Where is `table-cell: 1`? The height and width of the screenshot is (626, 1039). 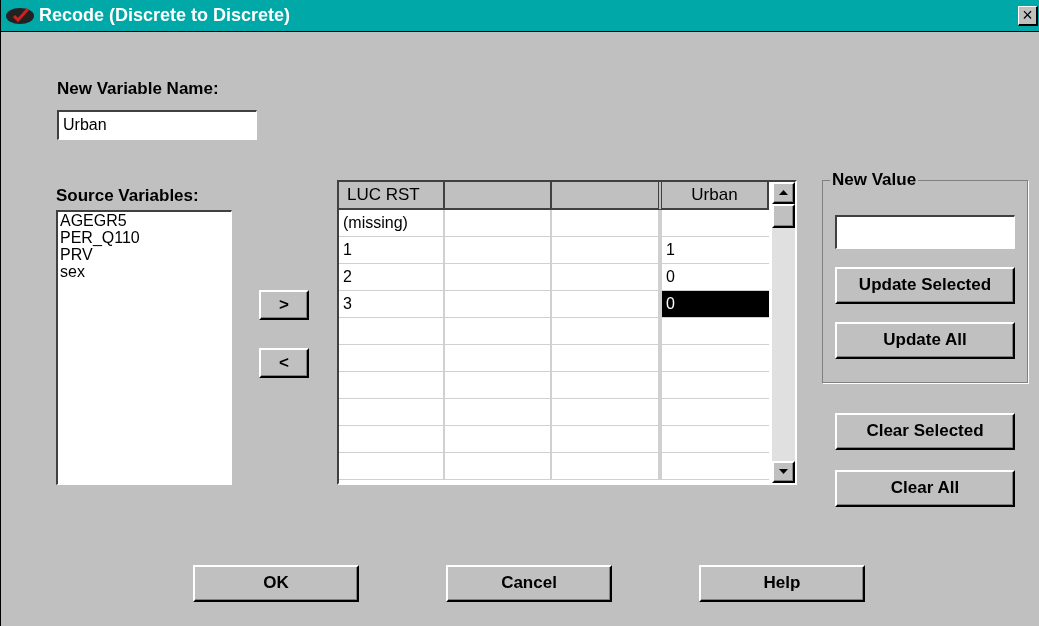 table-cell: 1 is located at coordinates (392, 249).